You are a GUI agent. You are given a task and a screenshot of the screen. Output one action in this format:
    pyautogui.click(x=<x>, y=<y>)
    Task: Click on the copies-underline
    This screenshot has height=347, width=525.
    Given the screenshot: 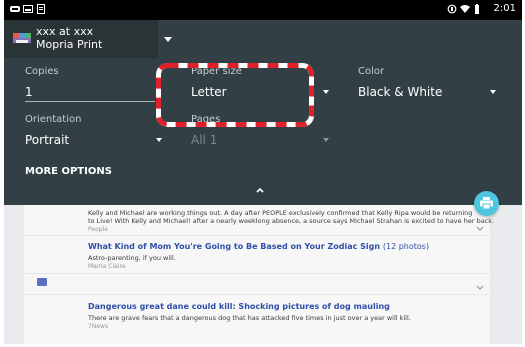 What is the action you would take?
    pyautogui.click(x=90, y=101)
    